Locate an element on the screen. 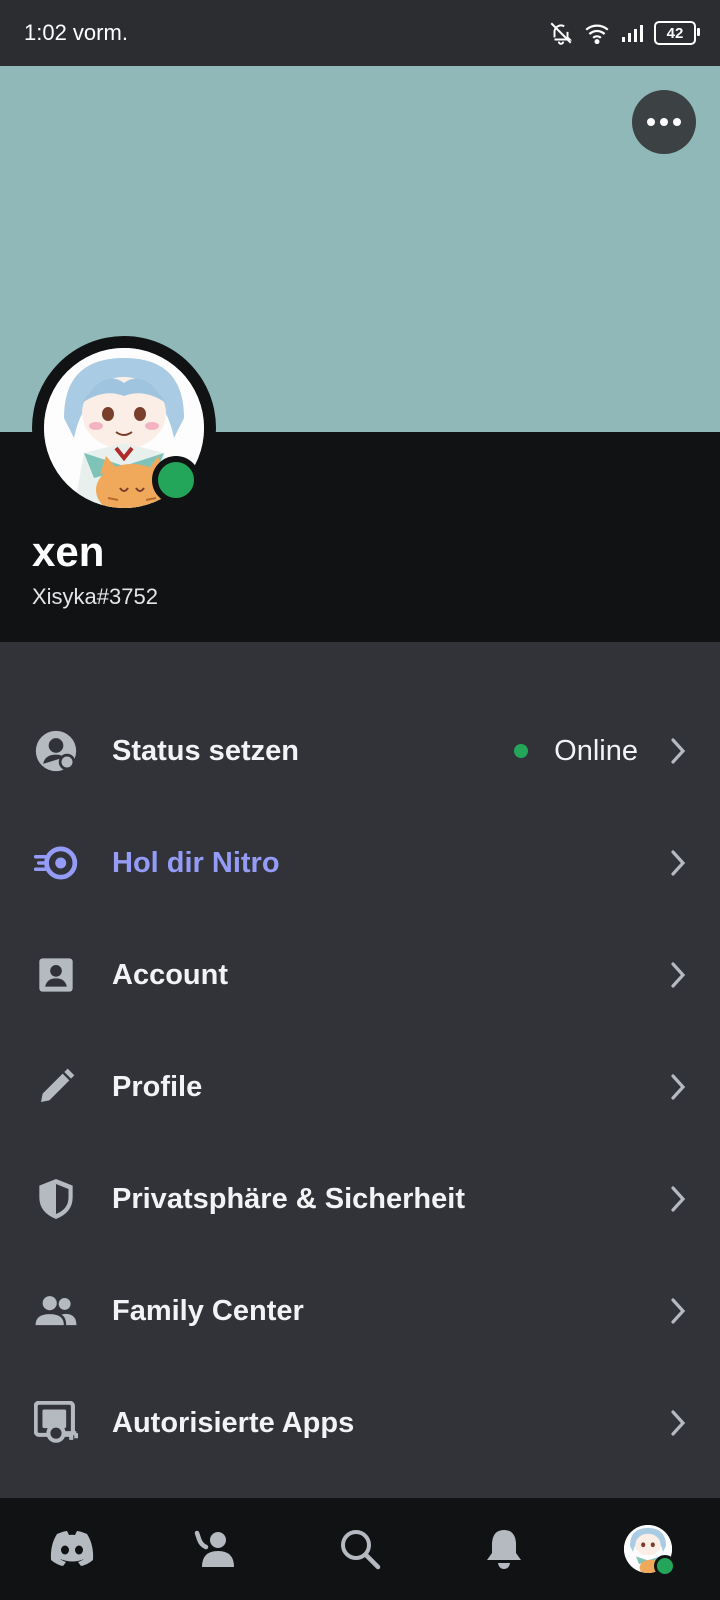 Image resolution: width=720 pixels, height=1600 pixels. shield-icon is located at coordinates (56, 1199).